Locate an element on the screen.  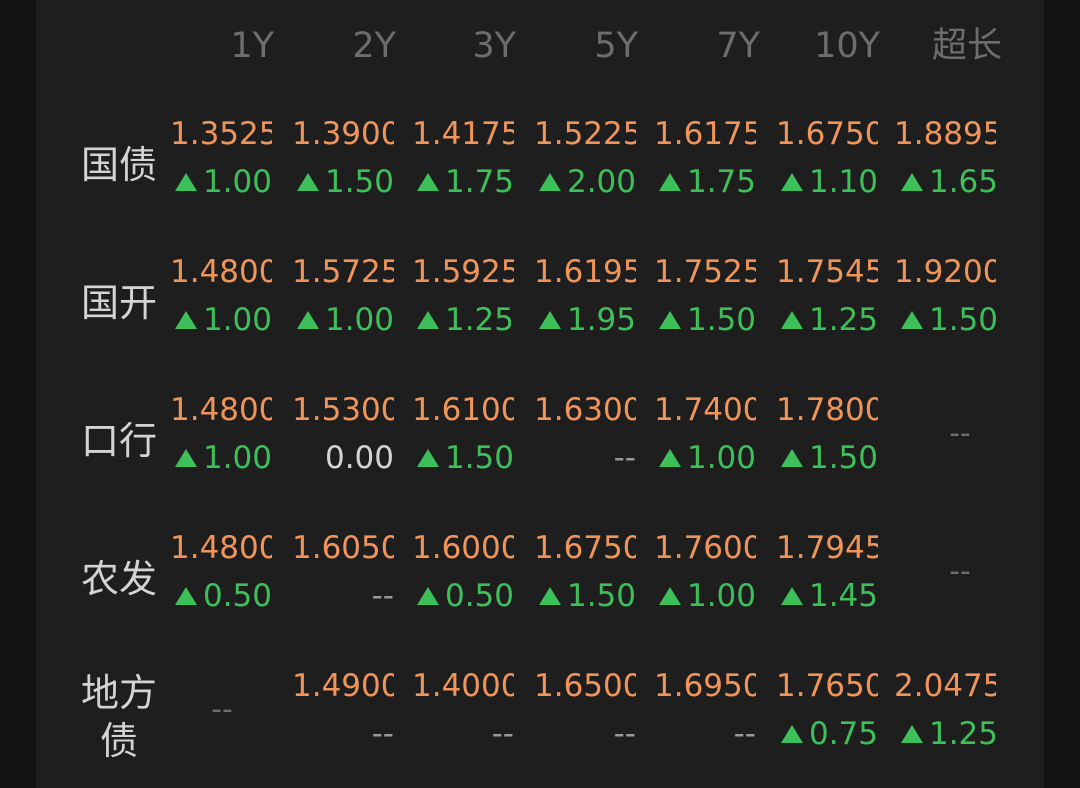
change-value-5y: 2.00 is located at coordinates (582, 182).